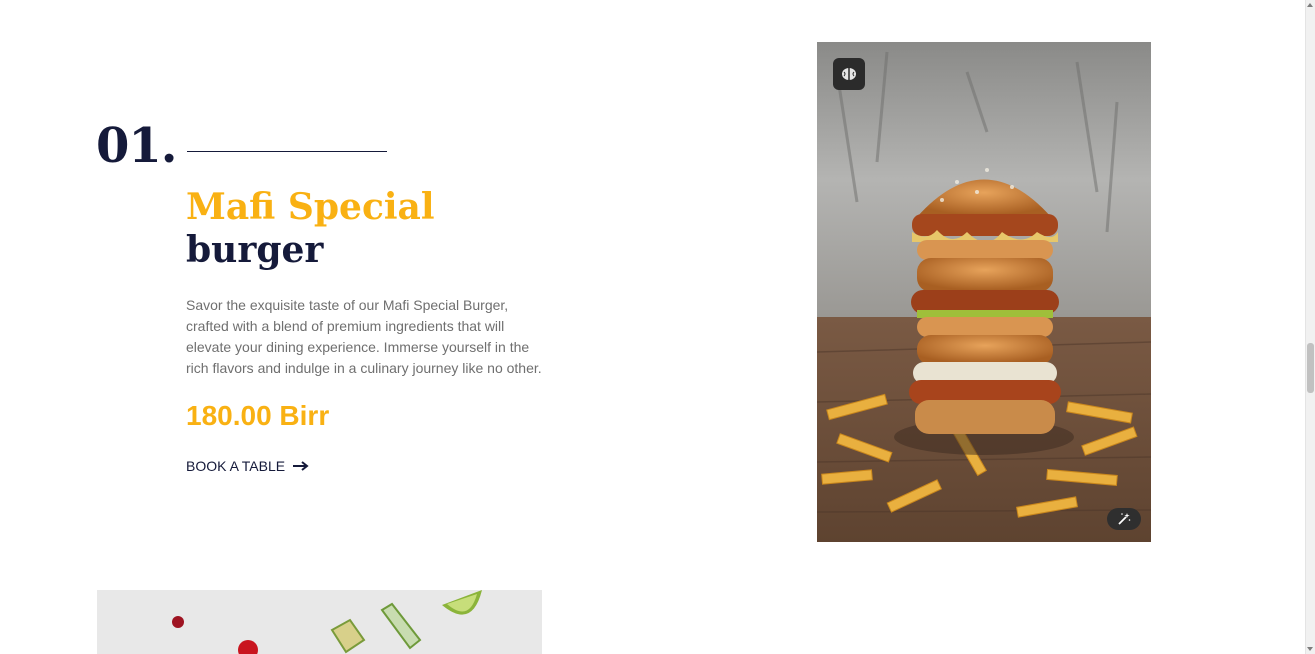 The image size is (1315, 654). Describe the element at coordinates (137, 146) in the screenshot. I see `item-number: 01.` at that location.